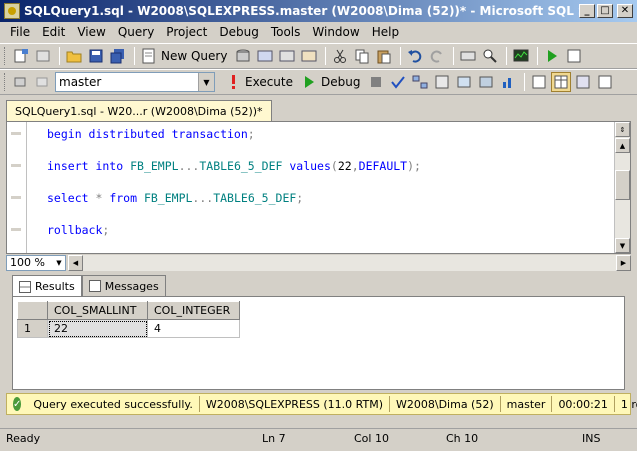 The width and height of the screenshot is (637, 451). Describe the element at coordinates (420, 82) in the screenshot. I see `display-plan-icon` at that location.